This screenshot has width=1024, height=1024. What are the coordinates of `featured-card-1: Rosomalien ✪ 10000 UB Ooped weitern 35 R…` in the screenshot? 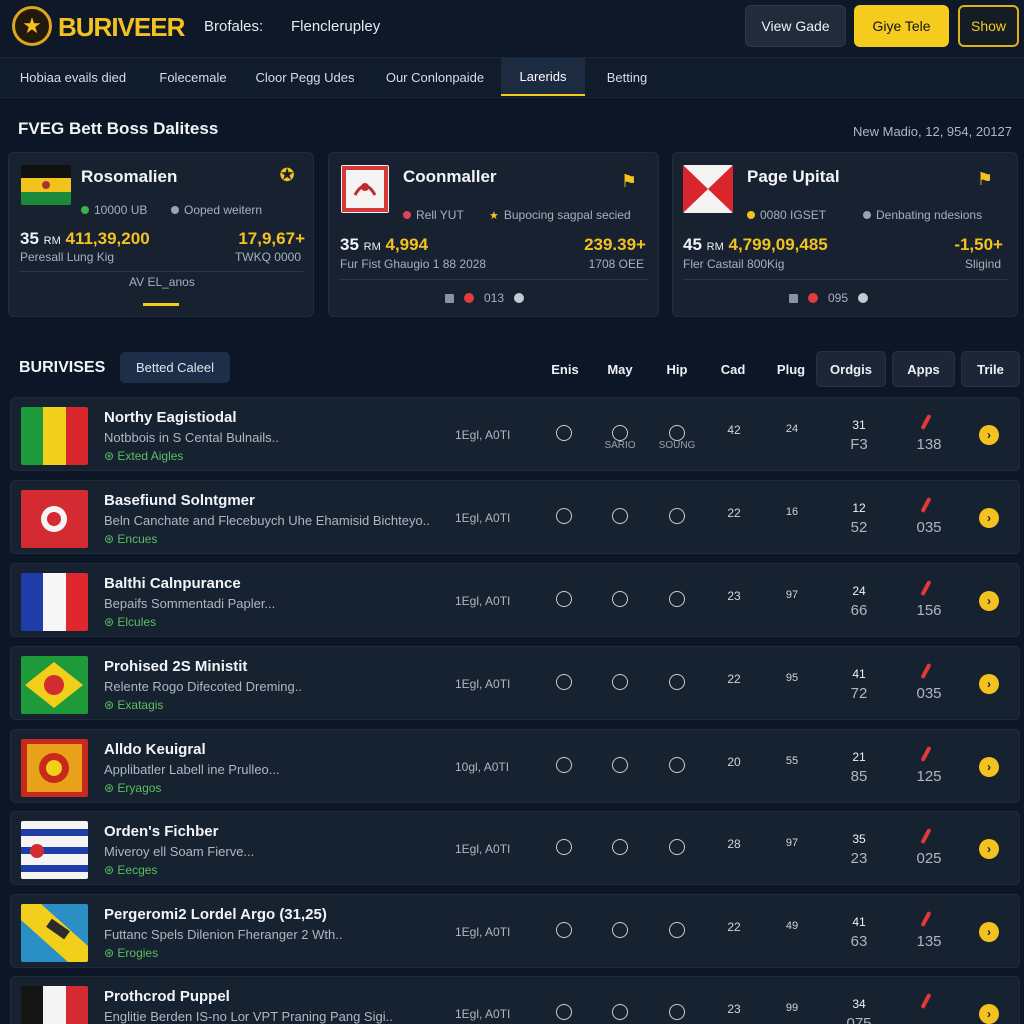 It's located at (161, 234).